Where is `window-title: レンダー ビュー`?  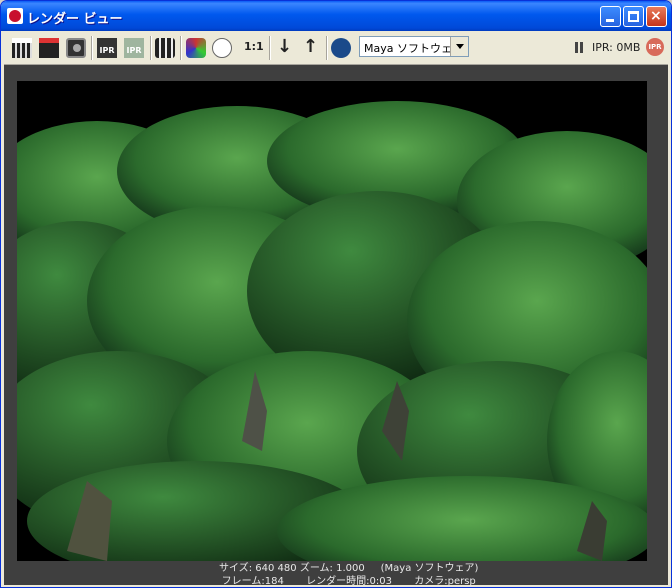 window-title: レンダー ビュー is located at coordinates (75, 19).